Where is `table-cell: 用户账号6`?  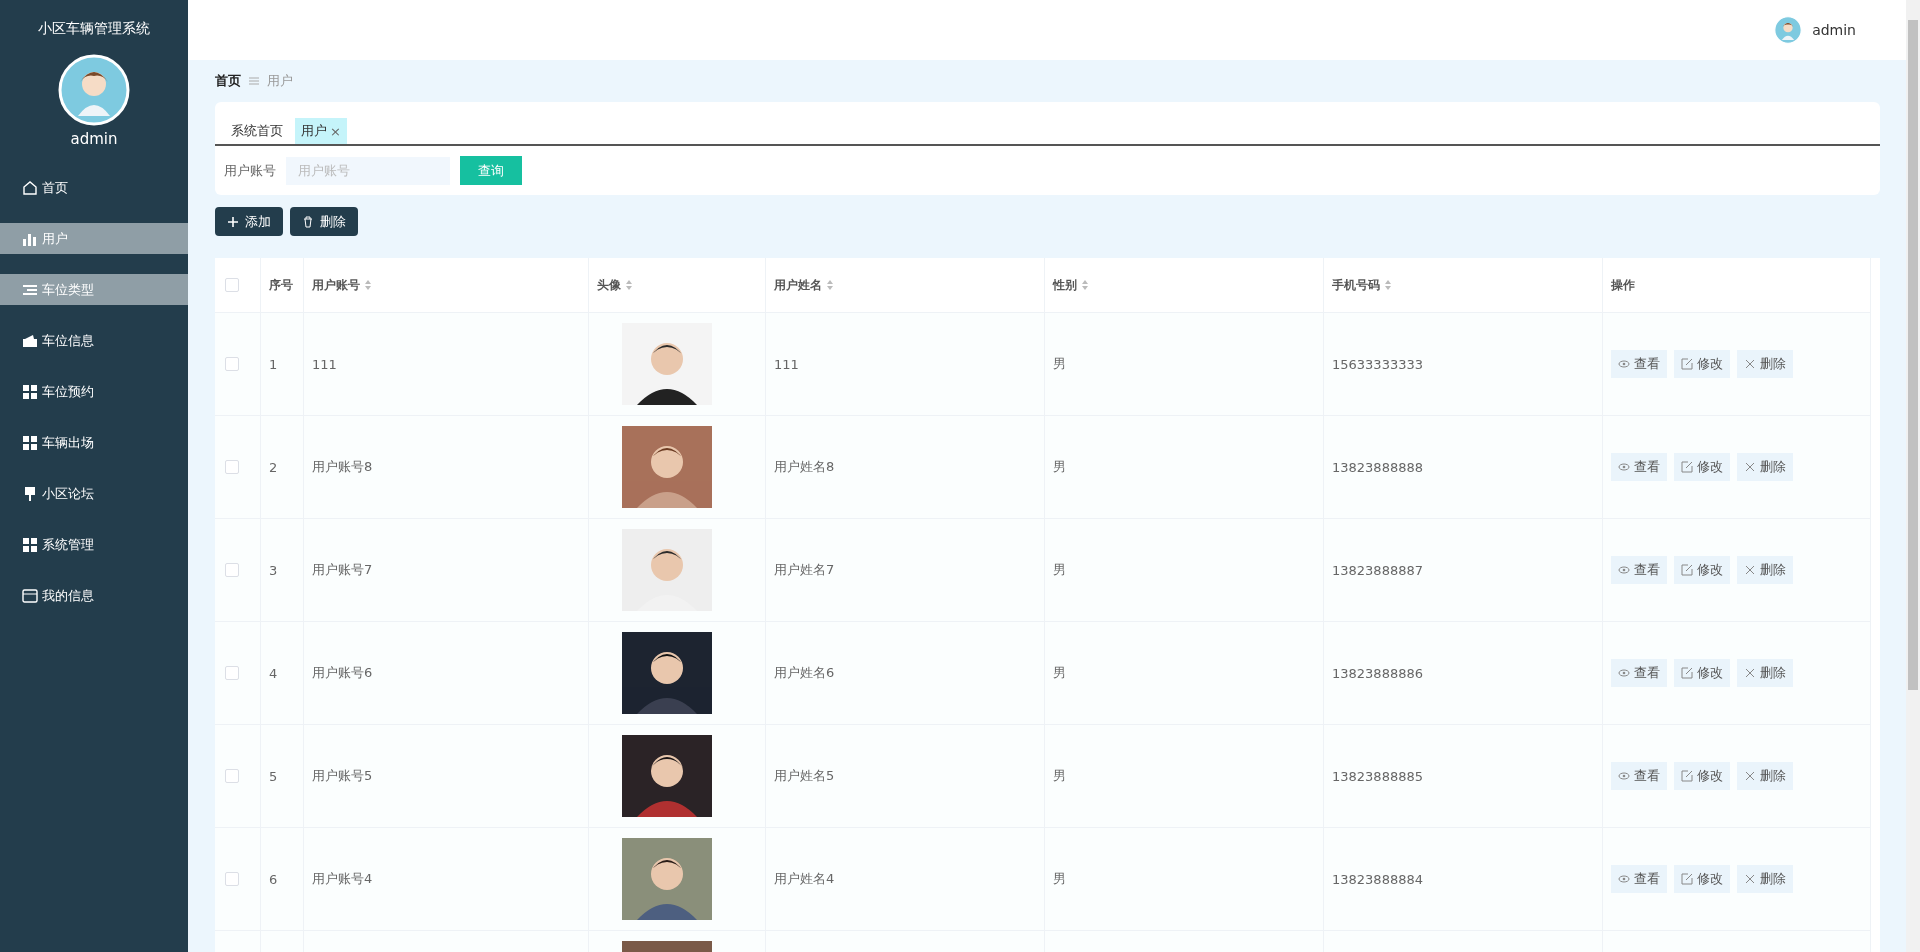 table-cell: 用户账号6 is located at coordinates (446, 673).